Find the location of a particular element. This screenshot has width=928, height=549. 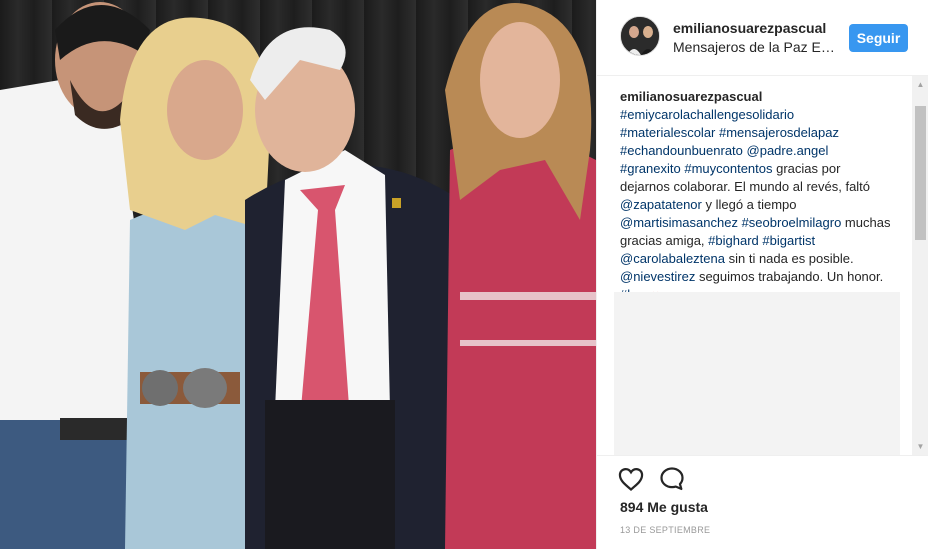

caption-tag-link: @martisimasanchez is located at coordinates (679, 222).